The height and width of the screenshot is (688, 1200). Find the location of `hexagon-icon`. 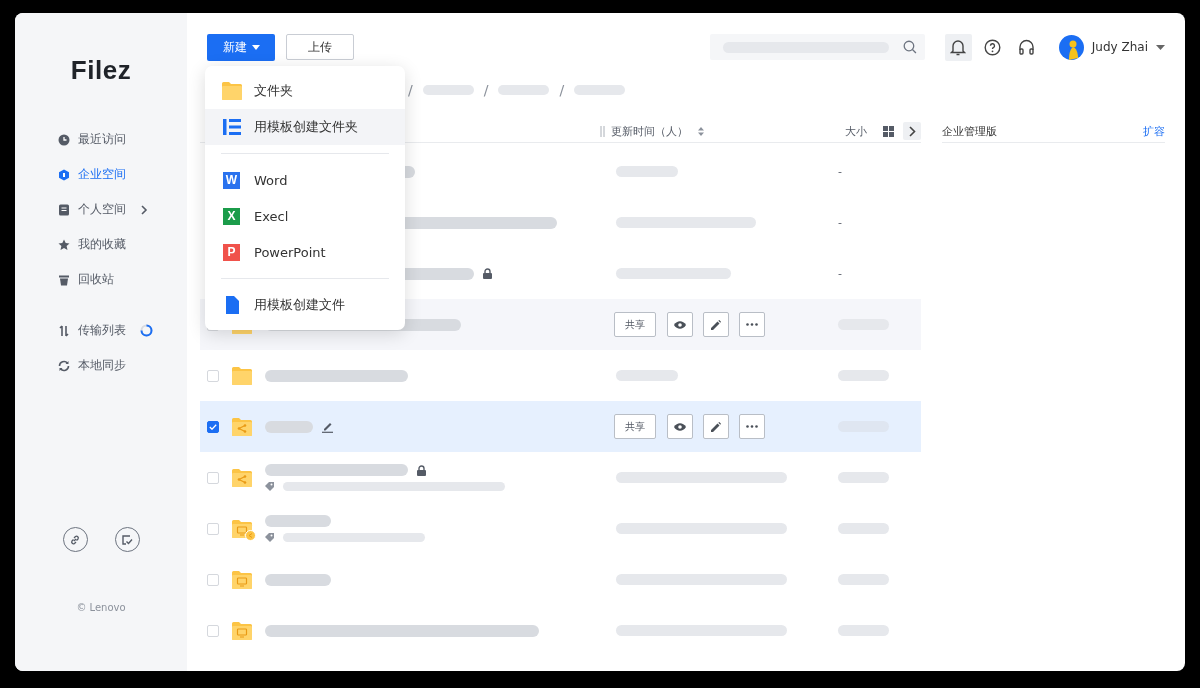

hexagon-icon is located at coordinates (64, 174).